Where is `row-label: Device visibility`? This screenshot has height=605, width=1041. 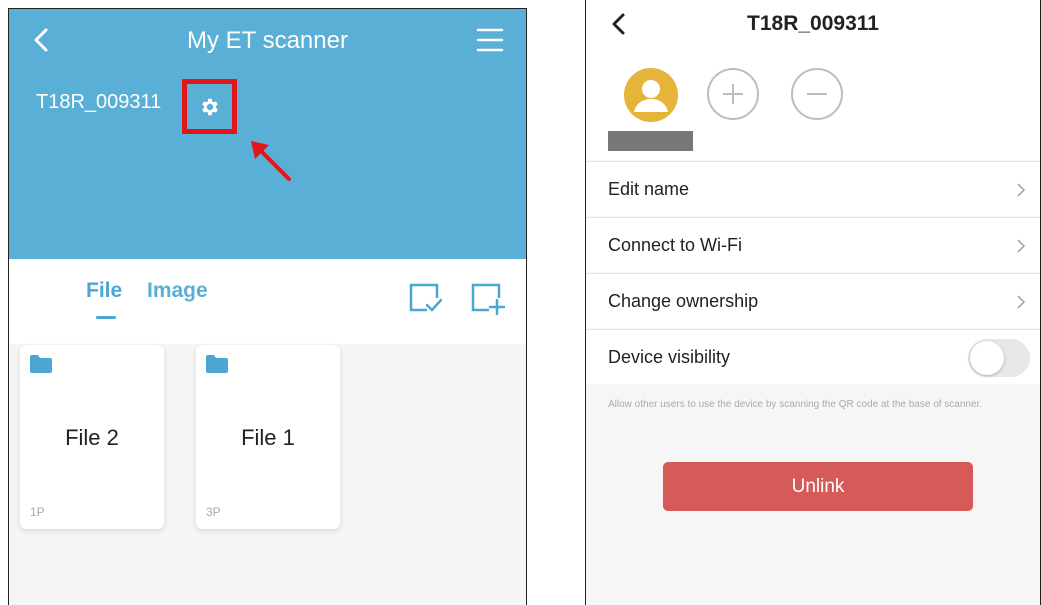
row-label: Device visibility is located at coordinates (669, 357).